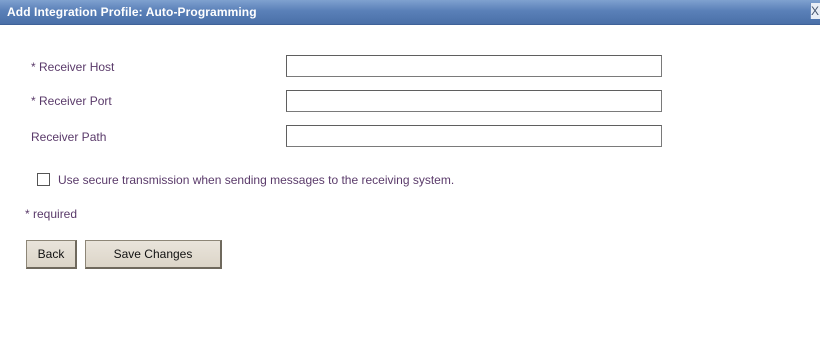 The image size is (820, 360). What do you see at coordinates (51, 254) in the screenshot?
I see `back-button: Back` at bounding box center [51, 254].